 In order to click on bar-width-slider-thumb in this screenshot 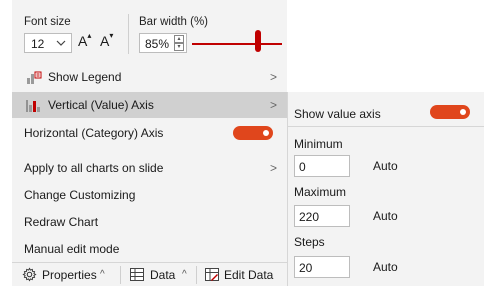, I will do `click(258, 41)`.